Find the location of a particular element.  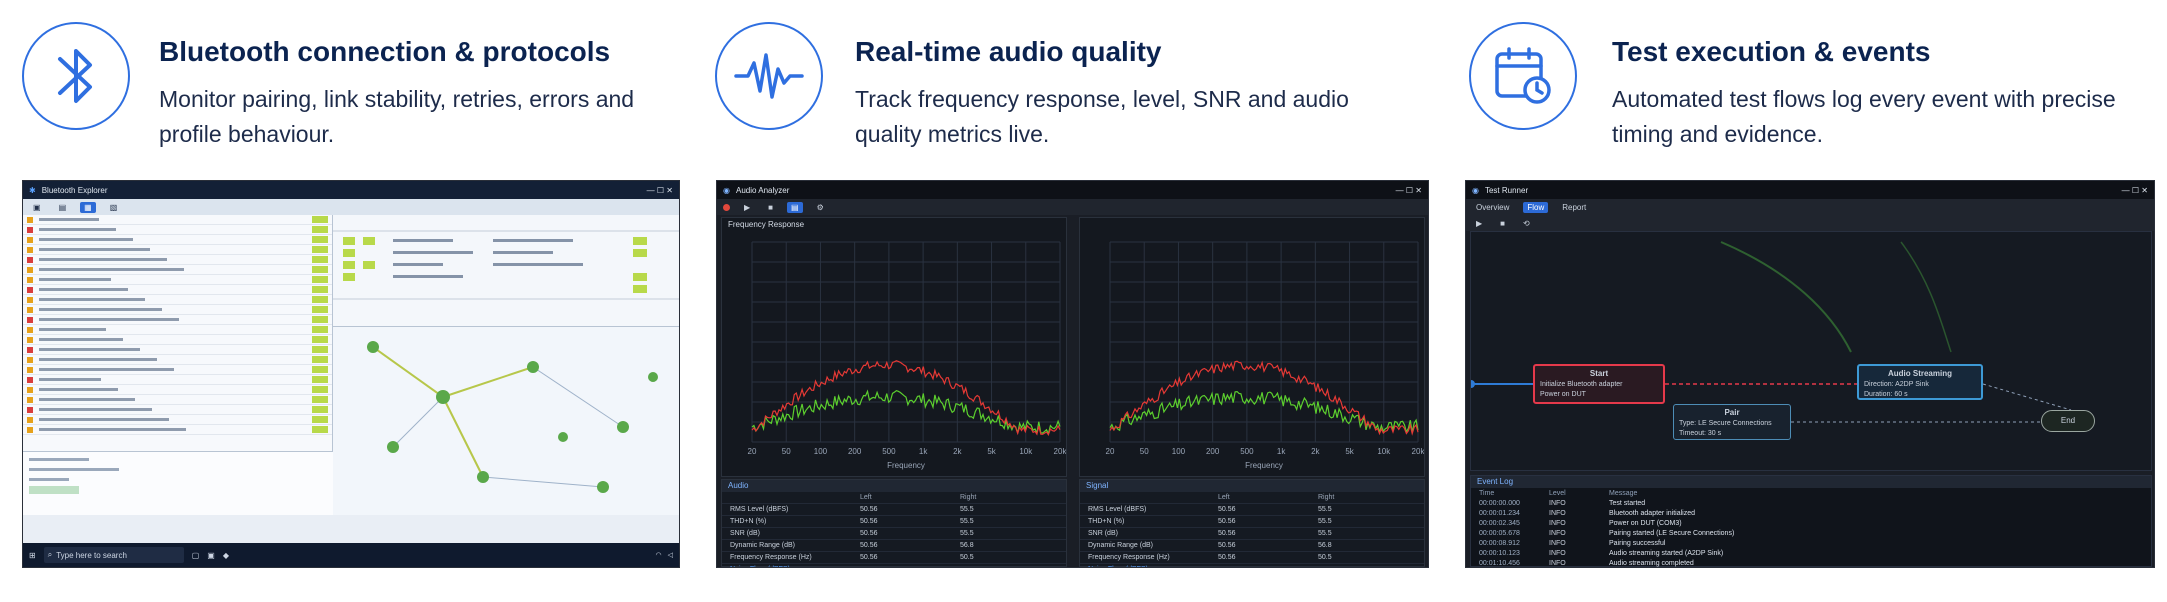

tab-overview: Overview is located at coordinates (1492, 207).